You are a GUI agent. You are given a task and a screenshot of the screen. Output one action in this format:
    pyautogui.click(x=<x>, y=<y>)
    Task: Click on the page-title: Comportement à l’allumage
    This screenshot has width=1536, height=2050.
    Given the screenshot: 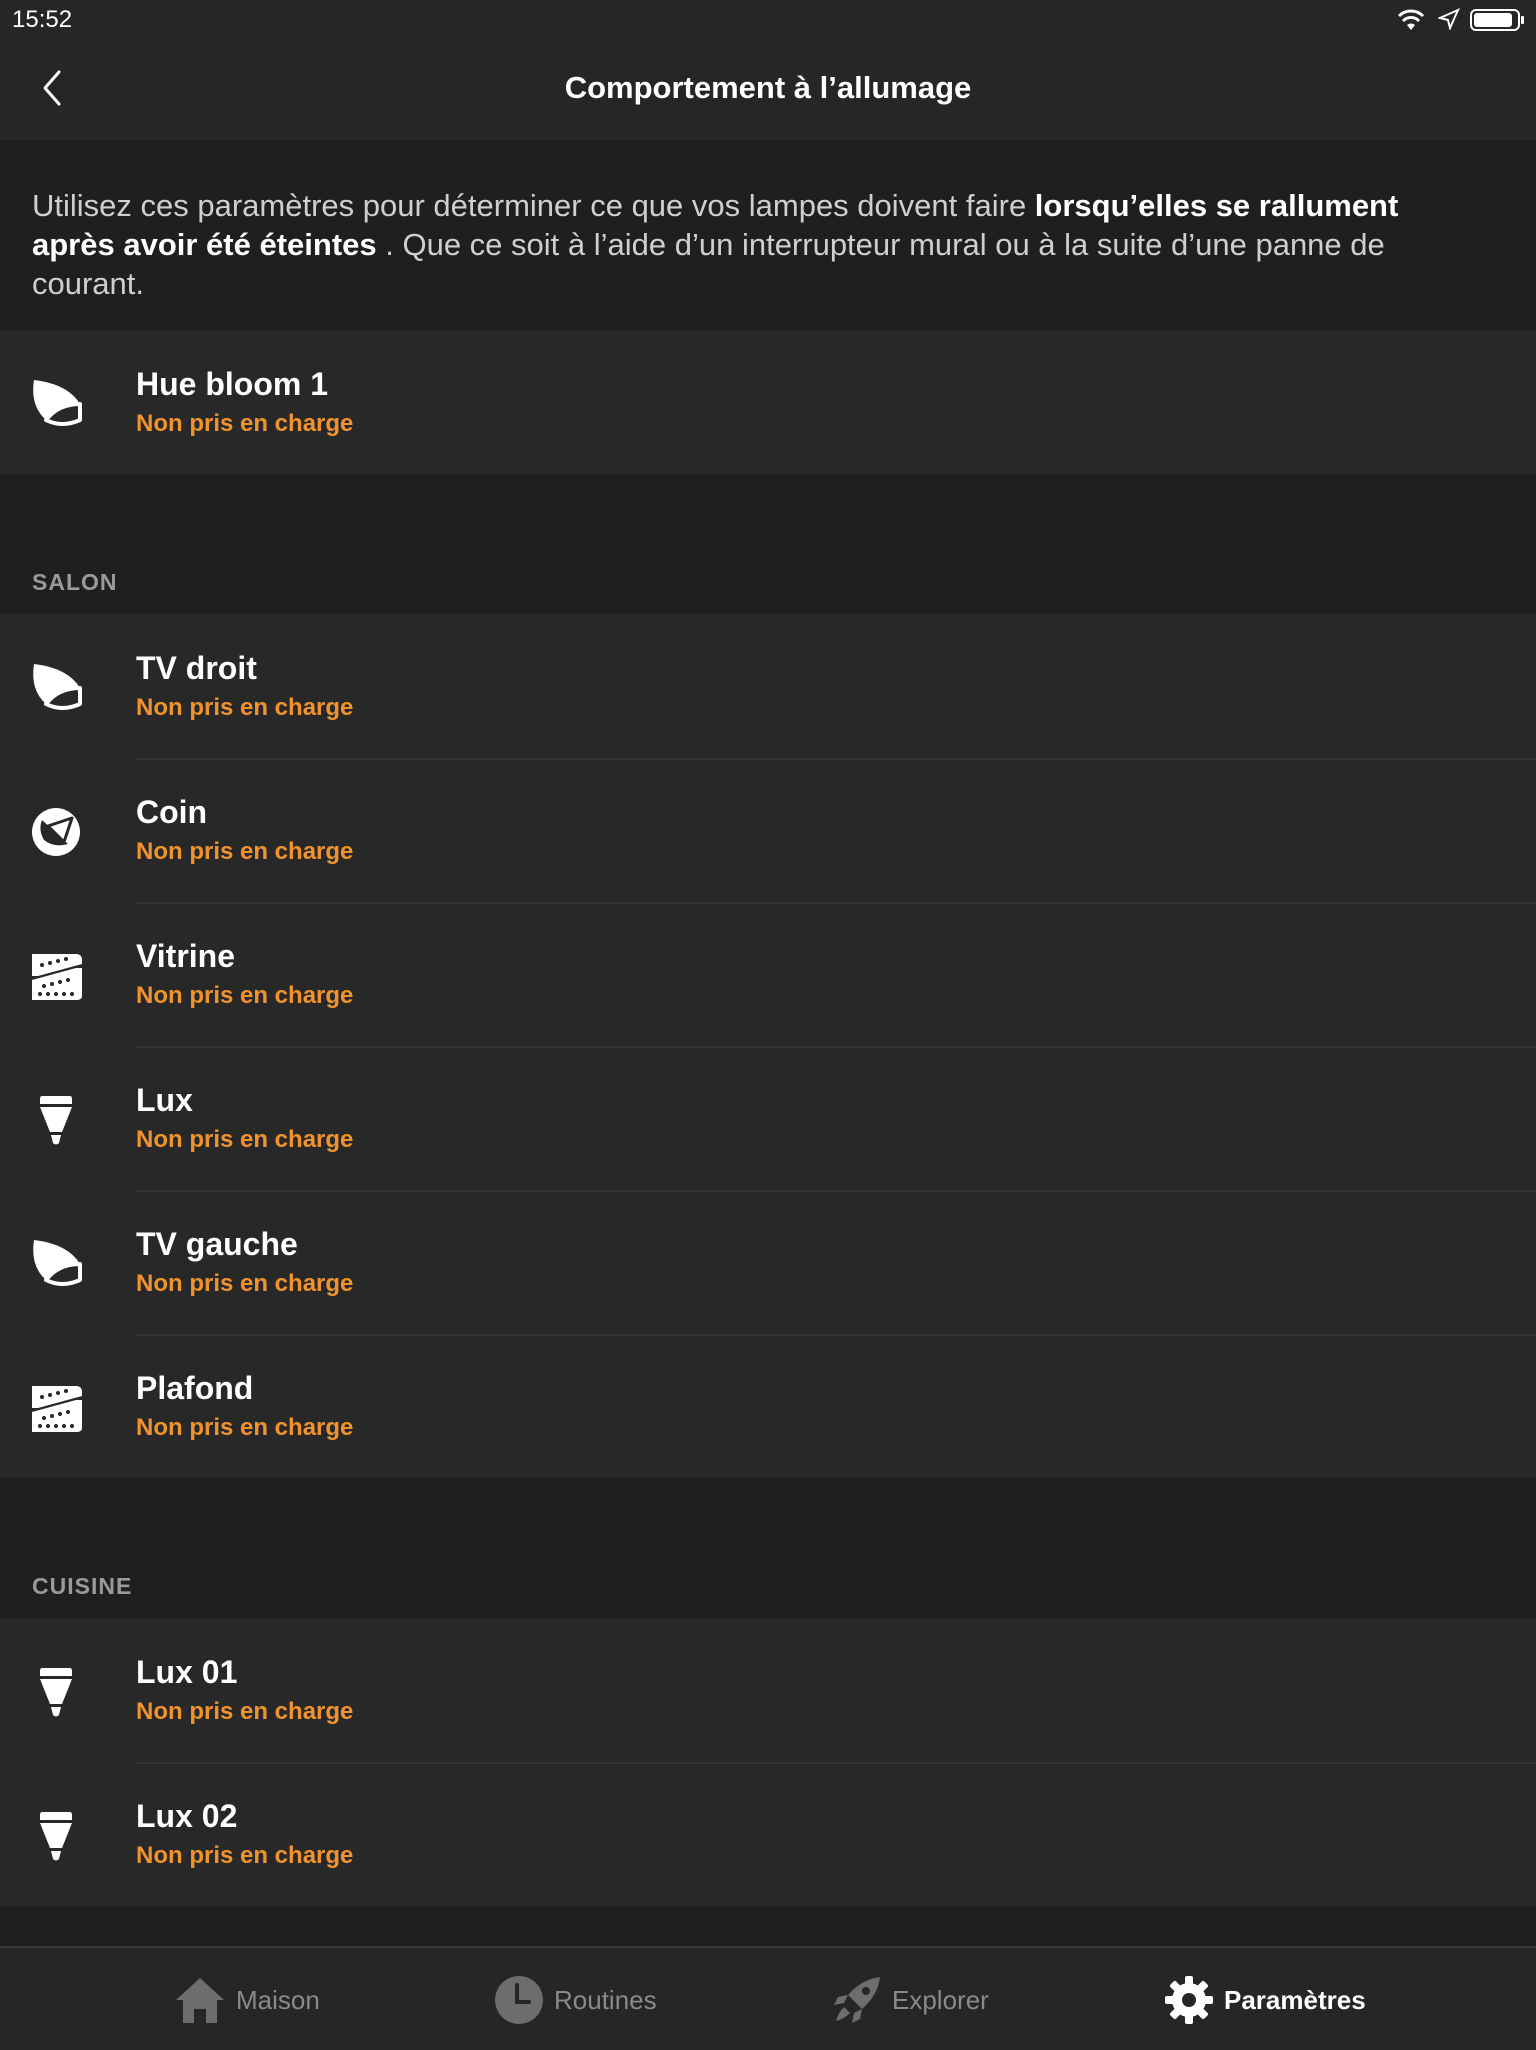 What is the action you would take?
    pyautogui.click(x=768, y=87)
    